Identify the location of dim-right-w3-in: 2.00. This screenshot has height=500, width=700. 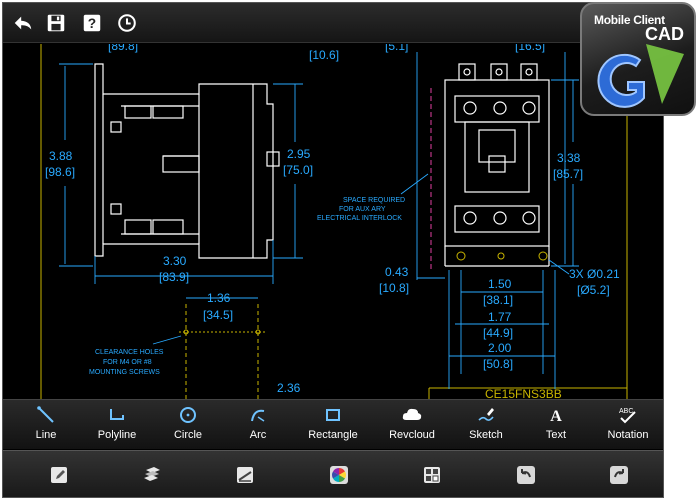
(500, 348).